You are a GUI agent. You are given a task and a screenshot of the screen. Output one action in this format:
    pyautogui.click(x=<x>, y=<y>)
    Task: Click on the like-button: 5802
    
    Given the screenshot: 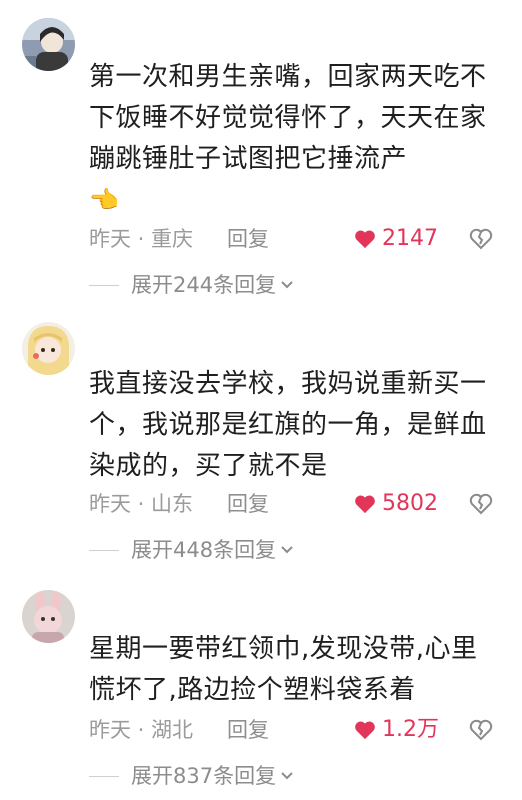 What is the action you would take?
    pyautogui.click(x=396, y=504)
    